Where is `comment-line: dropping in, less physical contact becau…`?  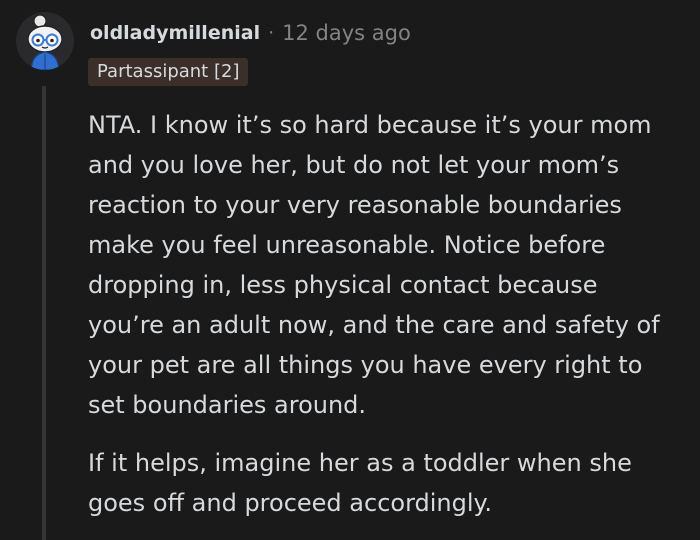 comment-line: dropping in, less physical contact becau… is located at coordinates (343, 285).